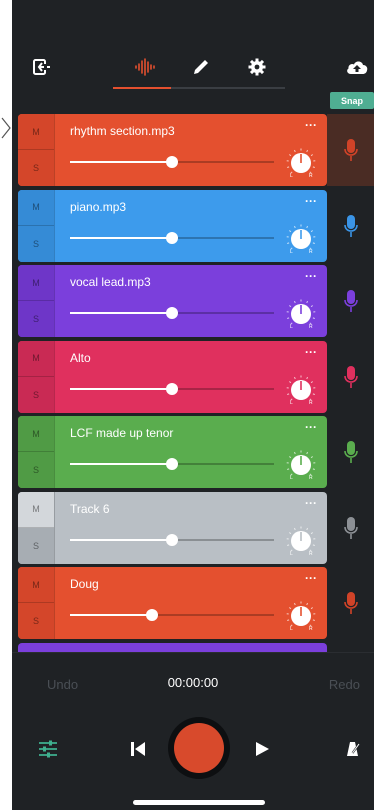 This screenshot has height=810, width=374. I want to click on waveform-icon, so click(145, 67).